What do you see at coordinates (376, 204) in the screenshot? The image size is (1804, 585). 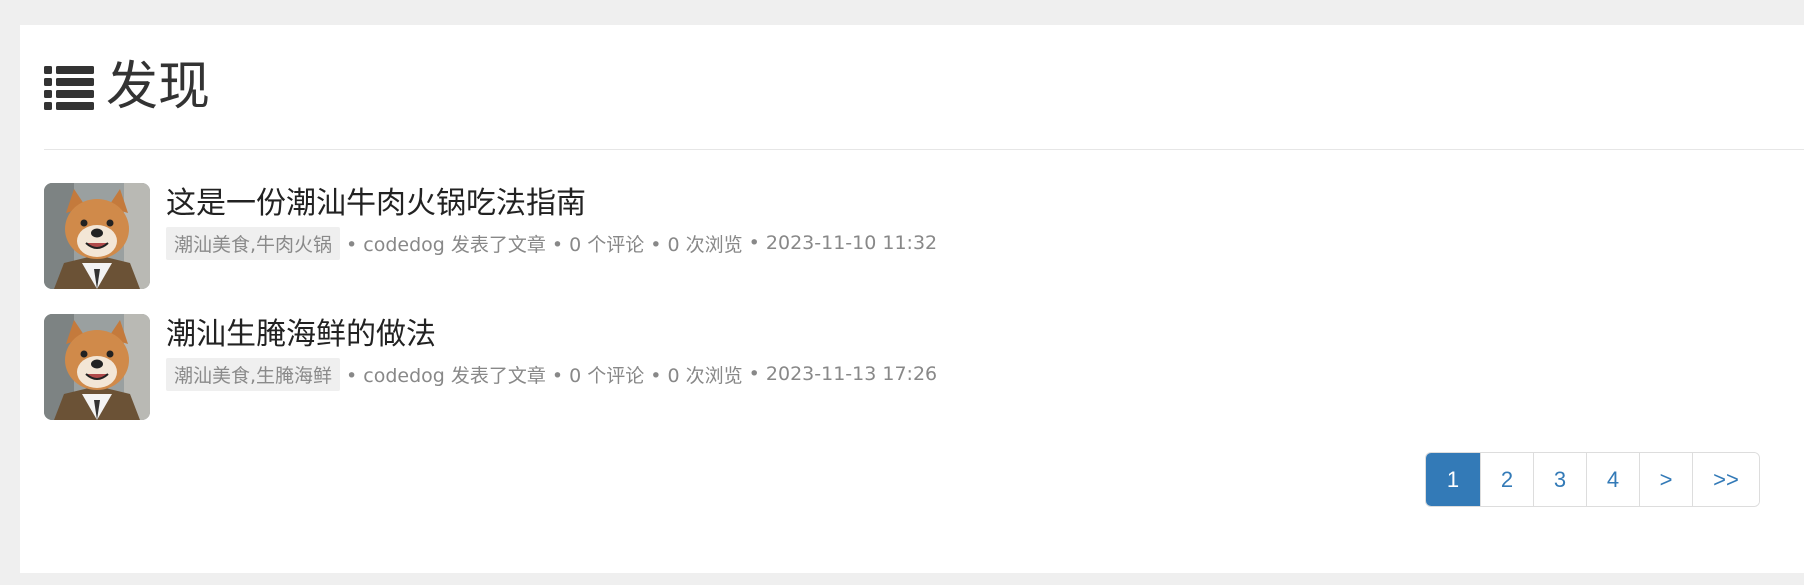 I see `post-title-link: 这是一份潮汕牛肉火锅吃法指南` at bounding box center [376, 204].